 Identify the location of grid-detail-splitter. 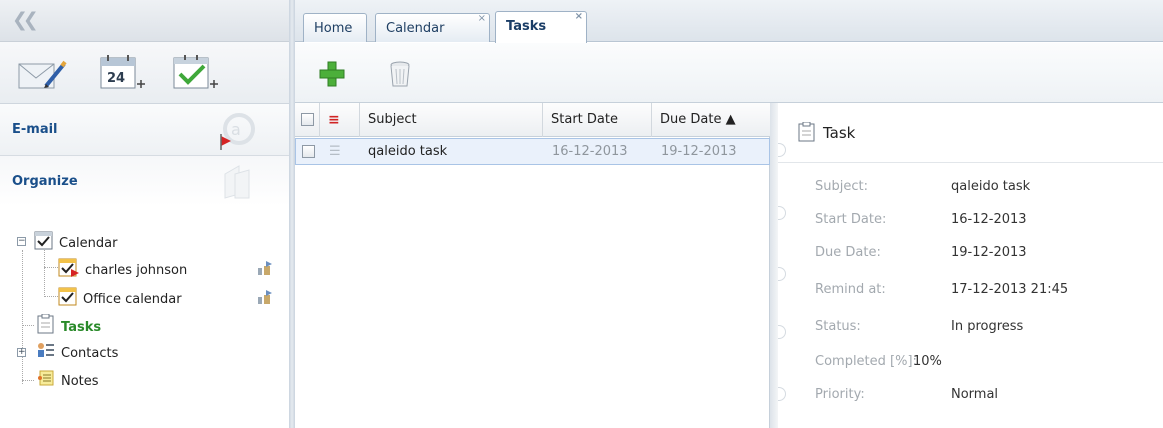
(774, 265).